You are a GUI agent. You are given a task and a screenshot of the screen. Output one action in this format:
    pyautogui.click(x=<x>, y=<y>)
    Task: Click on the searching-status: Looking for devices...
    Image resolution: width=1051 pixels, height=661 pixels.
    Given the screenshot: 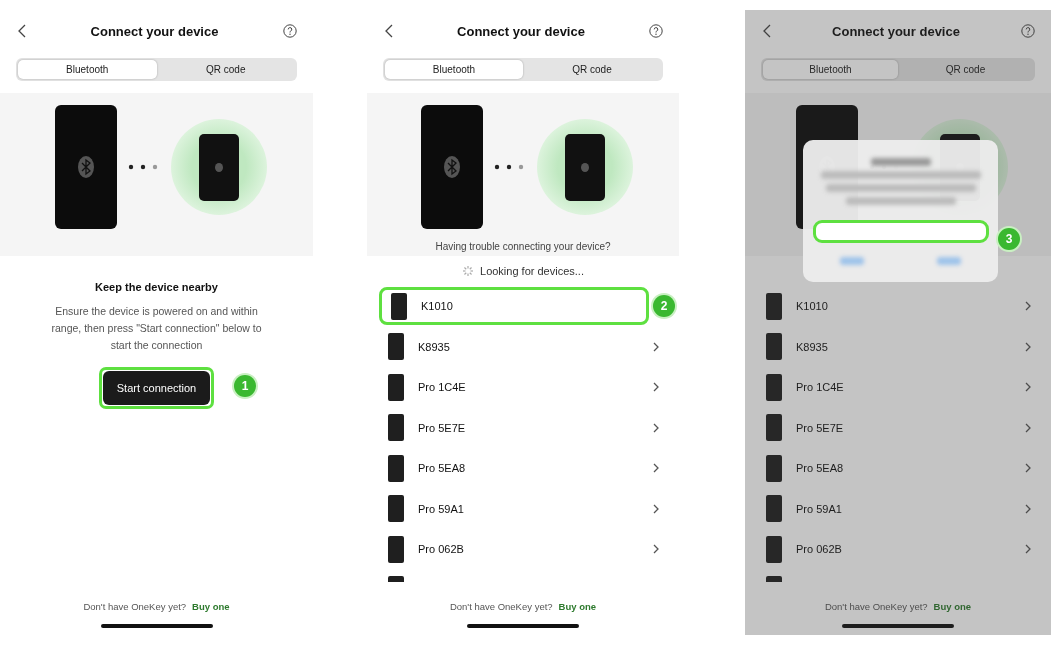 What is the action you would take?
    pyautogui.click(x=532, y=271)
    